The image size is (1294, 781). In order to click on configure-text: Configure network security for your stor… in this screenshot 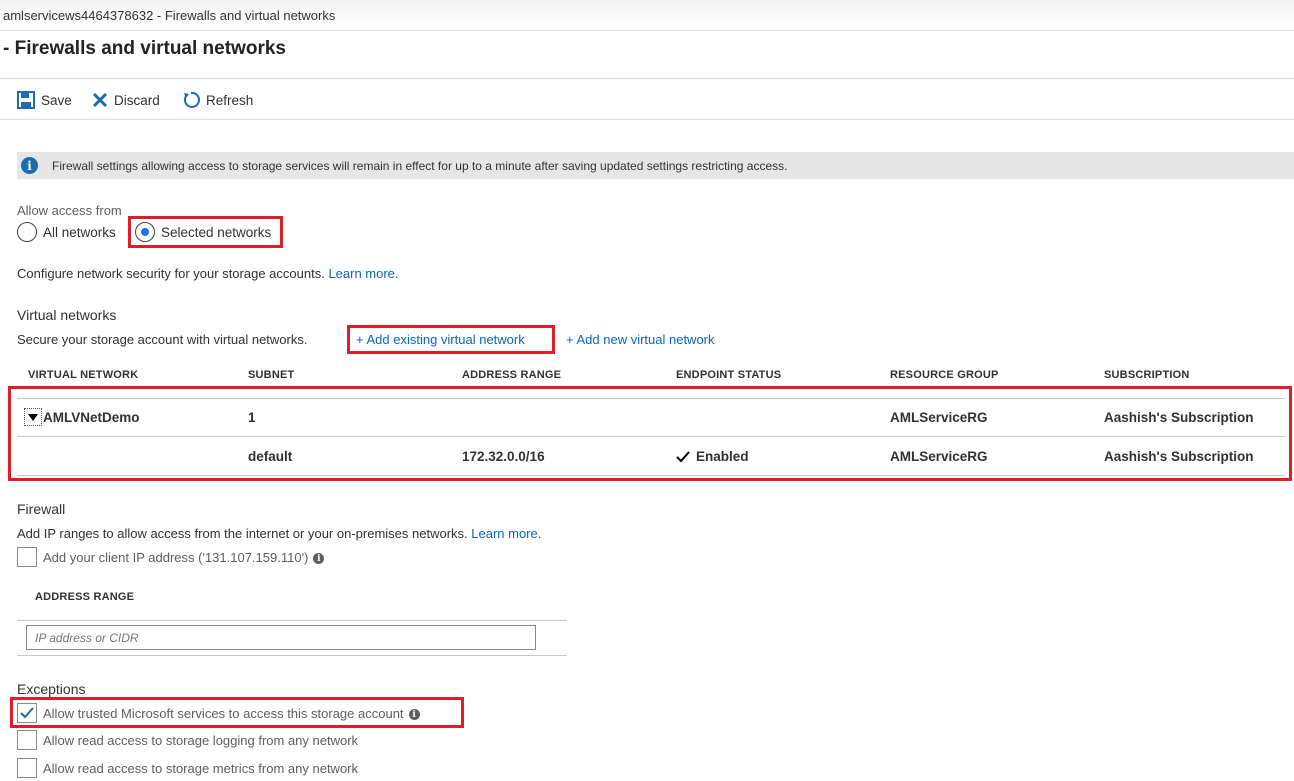, I will do `click(208, 273)`.